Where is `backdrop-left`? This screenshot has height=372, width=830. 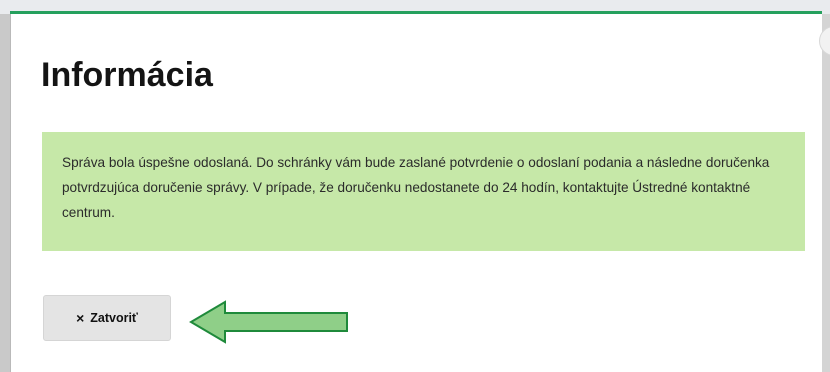 backdrop-left is located at coordinates (5, 193).